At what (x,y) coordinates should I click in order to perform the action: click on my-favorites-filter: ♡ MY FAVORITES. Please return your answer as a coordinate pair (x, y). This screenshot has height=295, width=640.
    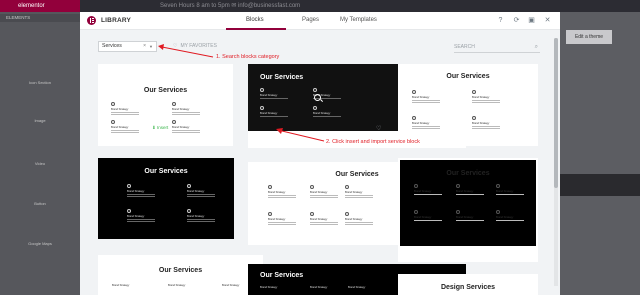
    Looking at the image, I should click on (195, 46).